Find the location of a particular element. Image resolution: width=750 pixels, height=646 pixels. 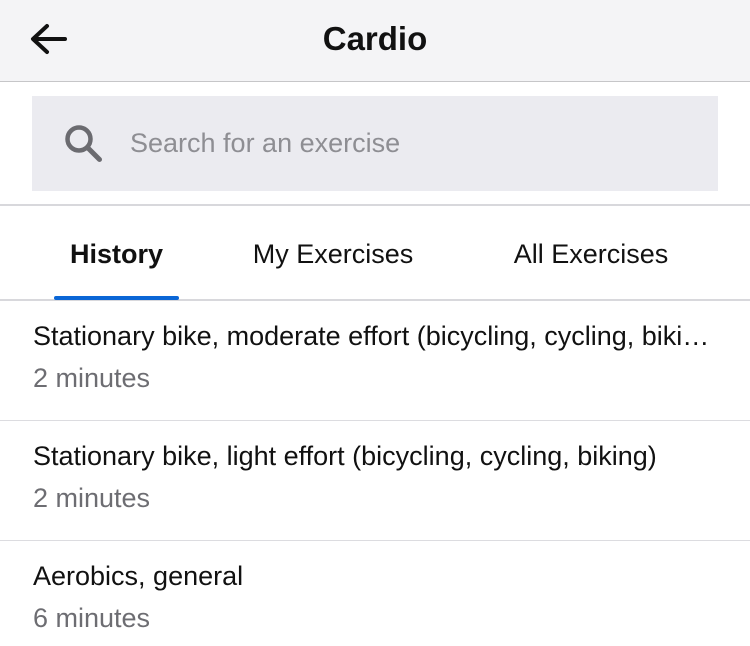

exercise-name: Aerobics, general is located at coordinates (138, 576).